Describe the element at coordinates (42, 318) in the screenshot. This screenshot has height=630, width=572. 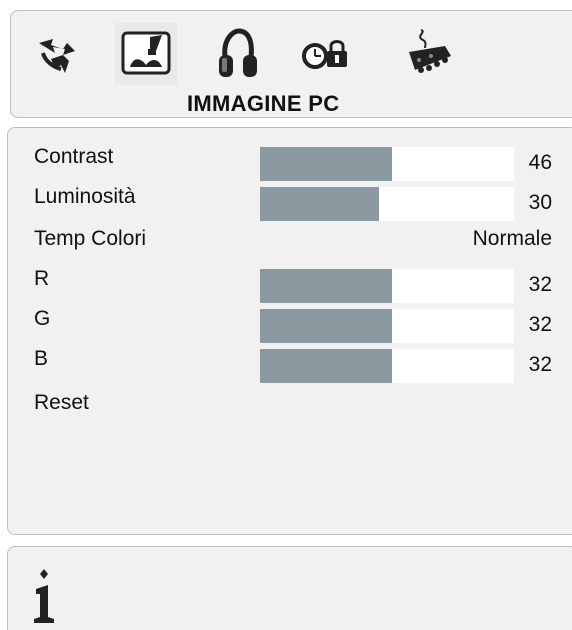
I see `setting-label: G` at that location.